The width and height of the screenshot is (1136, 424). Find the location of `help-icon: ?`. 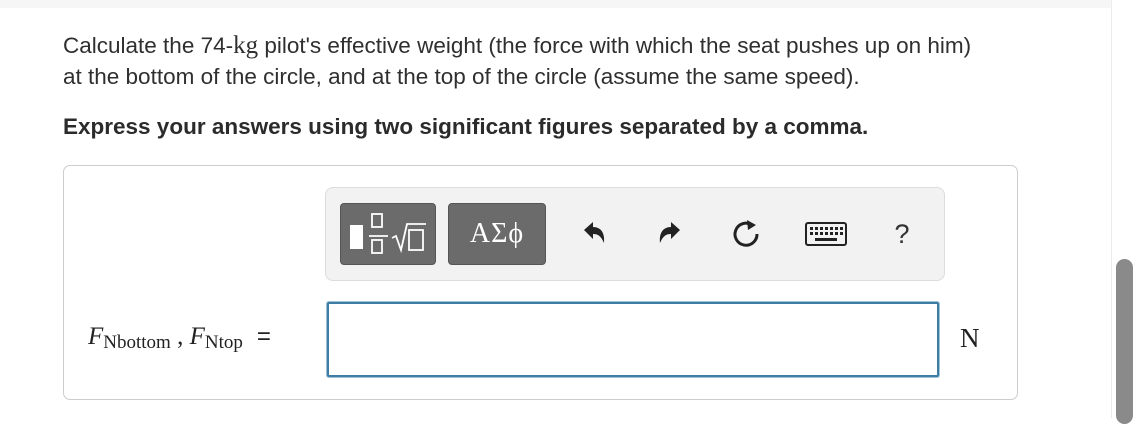

help-icon: ? is located at coordinates (902, 233).